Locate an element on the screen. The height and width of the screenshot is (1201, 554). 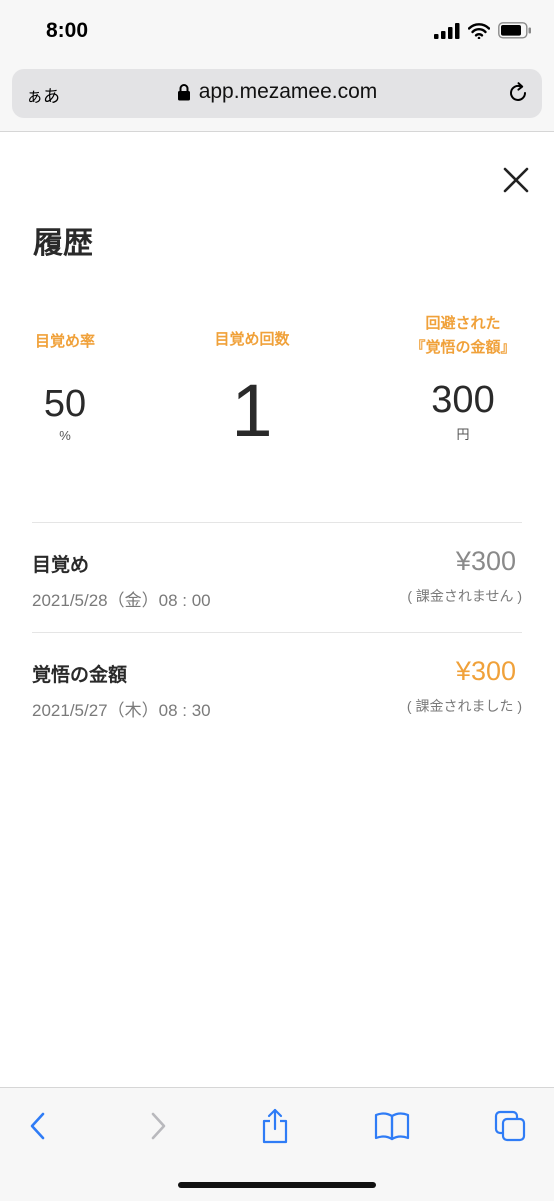
cellular-signal-icon is located at coordinates (447, 30).